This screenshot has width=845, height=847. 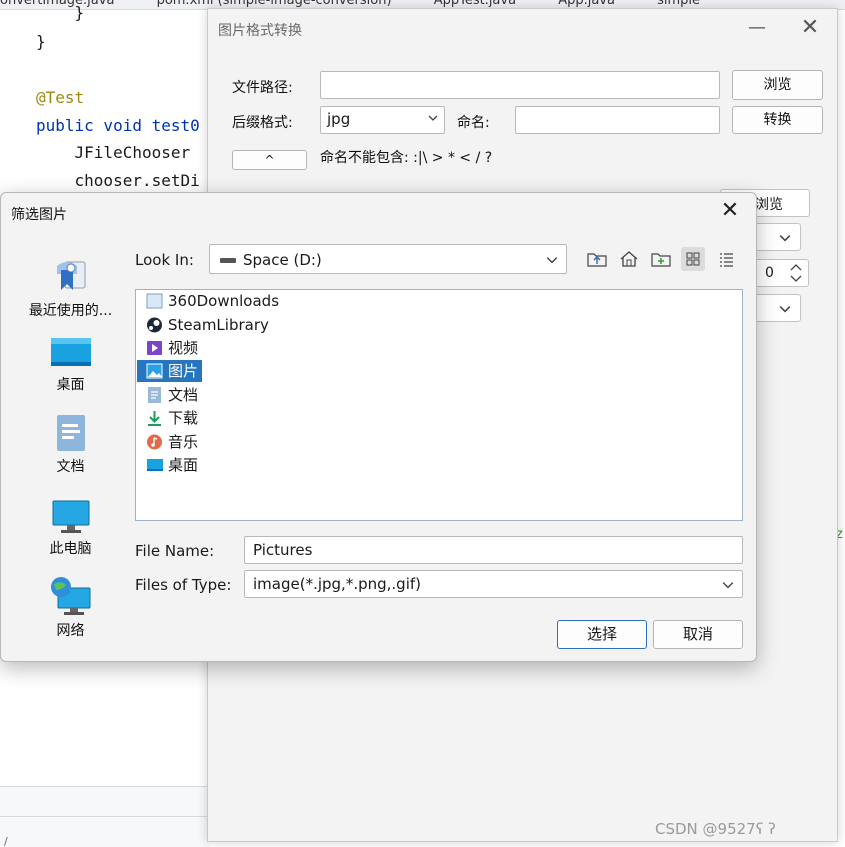 I want to click on list-item-label: 图片, so click(x=183, y=371).